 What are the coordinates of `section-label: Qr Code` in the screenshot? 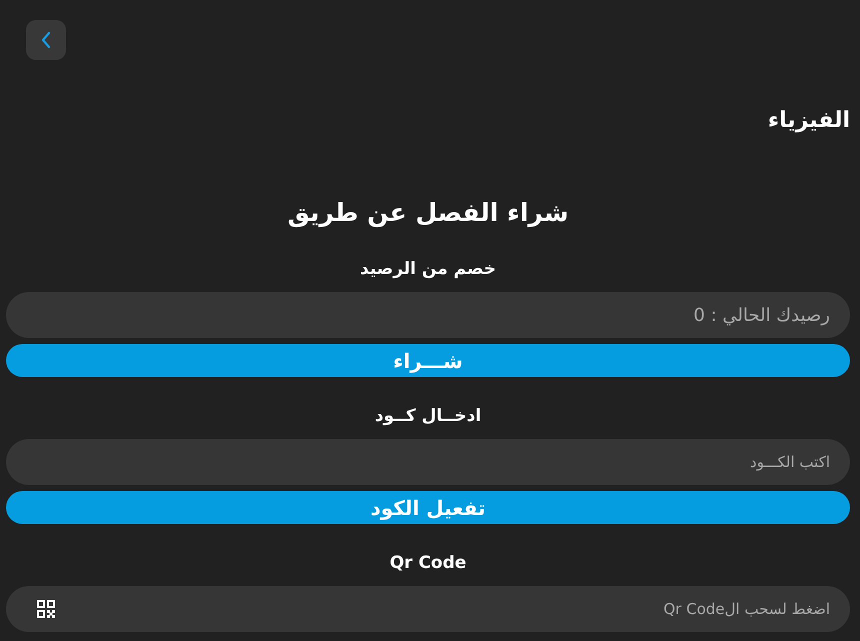 It's located at (428, 563).